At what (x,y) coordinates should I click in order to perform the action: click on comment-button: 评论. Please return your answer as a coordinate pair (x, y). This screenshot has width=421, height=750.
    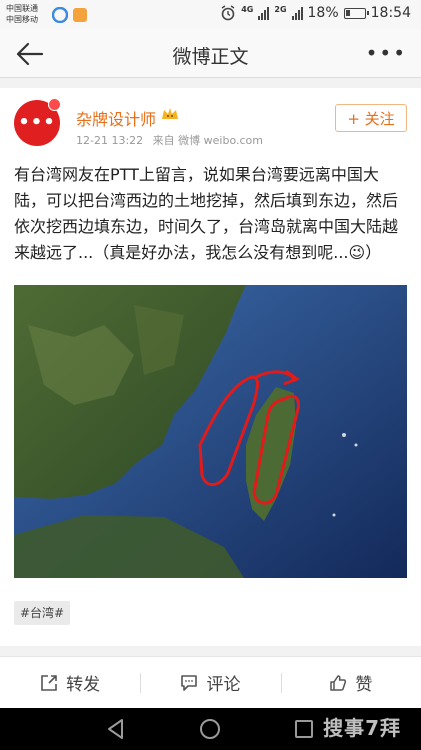
    Looking at the image, I should click on (210, 682).